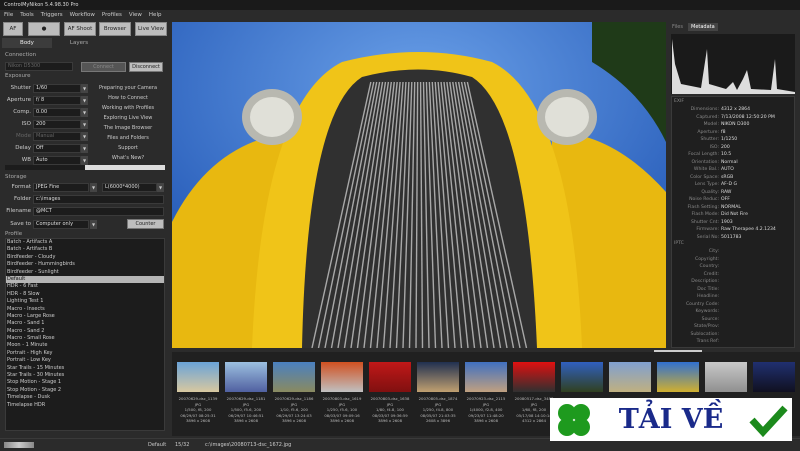 This screenshot has height=451, width=800. Describe the element at coordinates (128, 98) in the screenshot. I see `help-link: How to Connect` at that location.